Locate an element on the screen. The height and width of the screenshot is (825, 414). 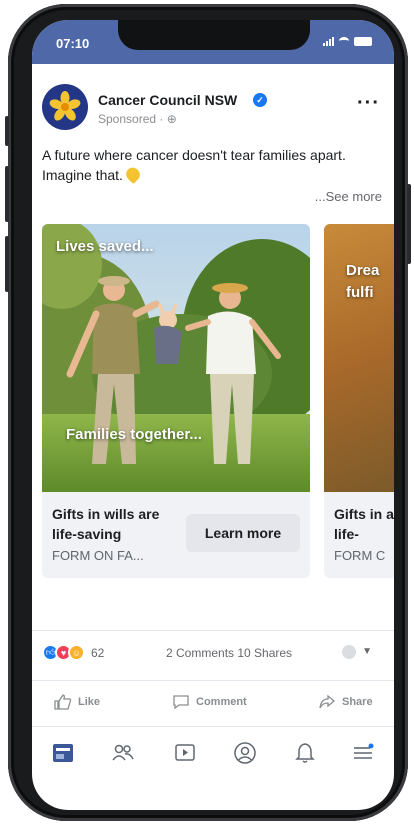
comment-button: Comment is located at coordinates (209, 702).